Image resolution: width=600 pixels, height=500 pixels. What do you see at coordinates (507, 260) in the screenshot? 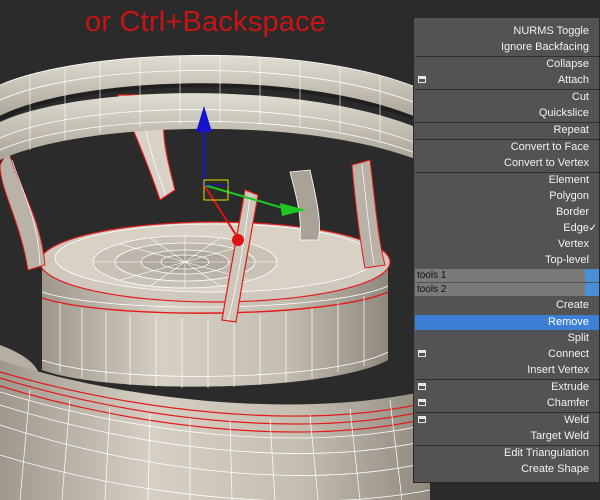
I see `menu-item-top-level: Top-level` at bounding box center [507, 260].